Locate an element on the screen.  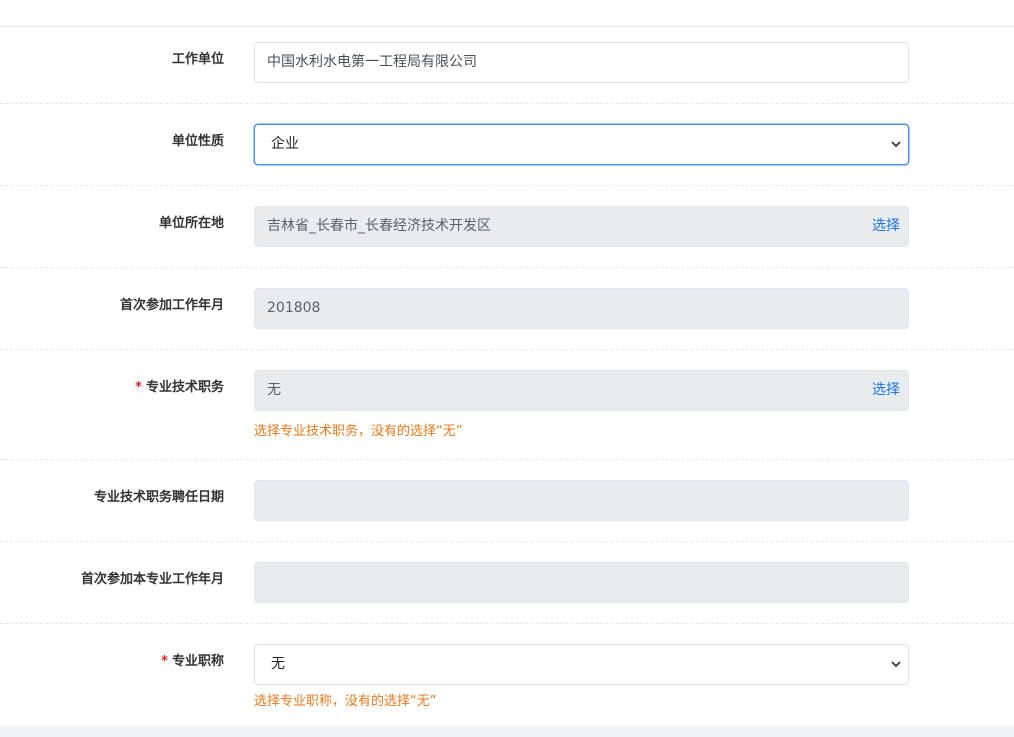
professional-title-label-text: 专业职称 is located at coordinates (197, 661).